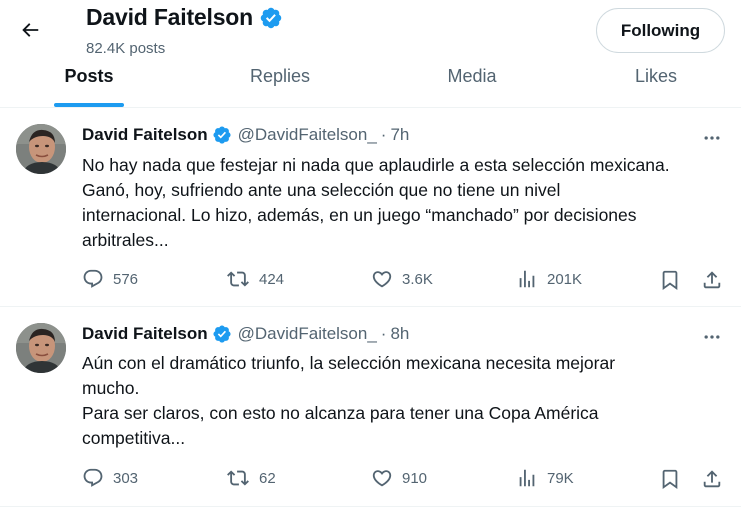 This screenshot has height=522, width=741. What do you see at coordinates (399, 135) in the screenshot?
I see `tweet-time: 7h` at bounding box center [399, 135].